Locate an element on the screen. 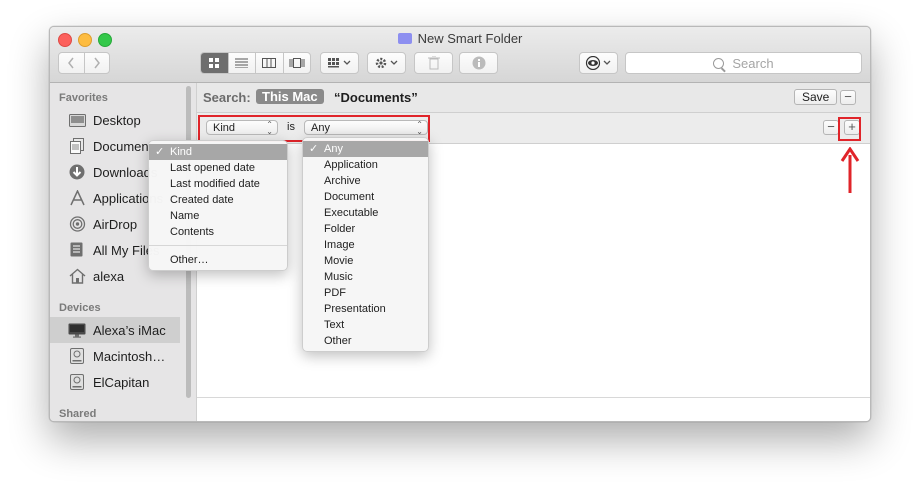 The width and height of the screenshot is (917, 495). menu-item-movie: Movie is located at coordinates (365, 261).